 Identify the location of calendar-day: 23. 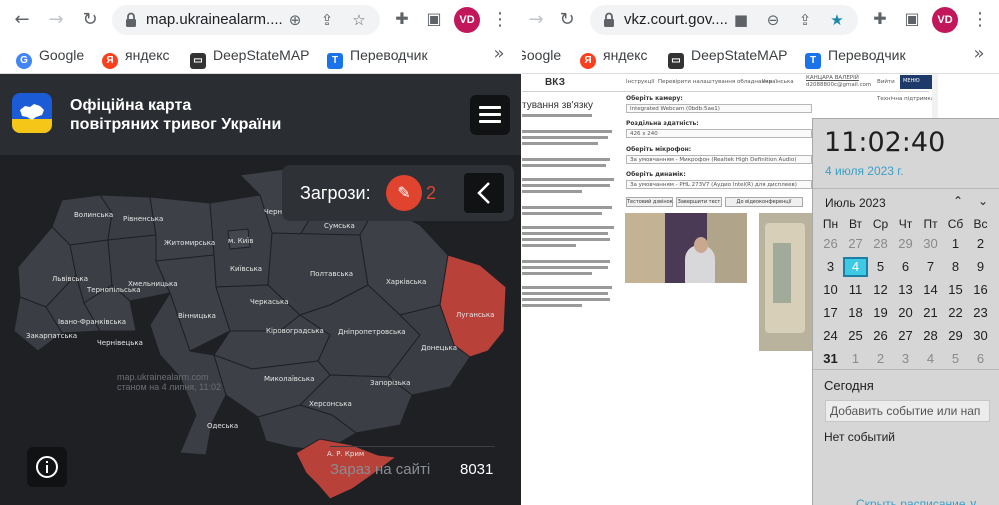
(980, 313).